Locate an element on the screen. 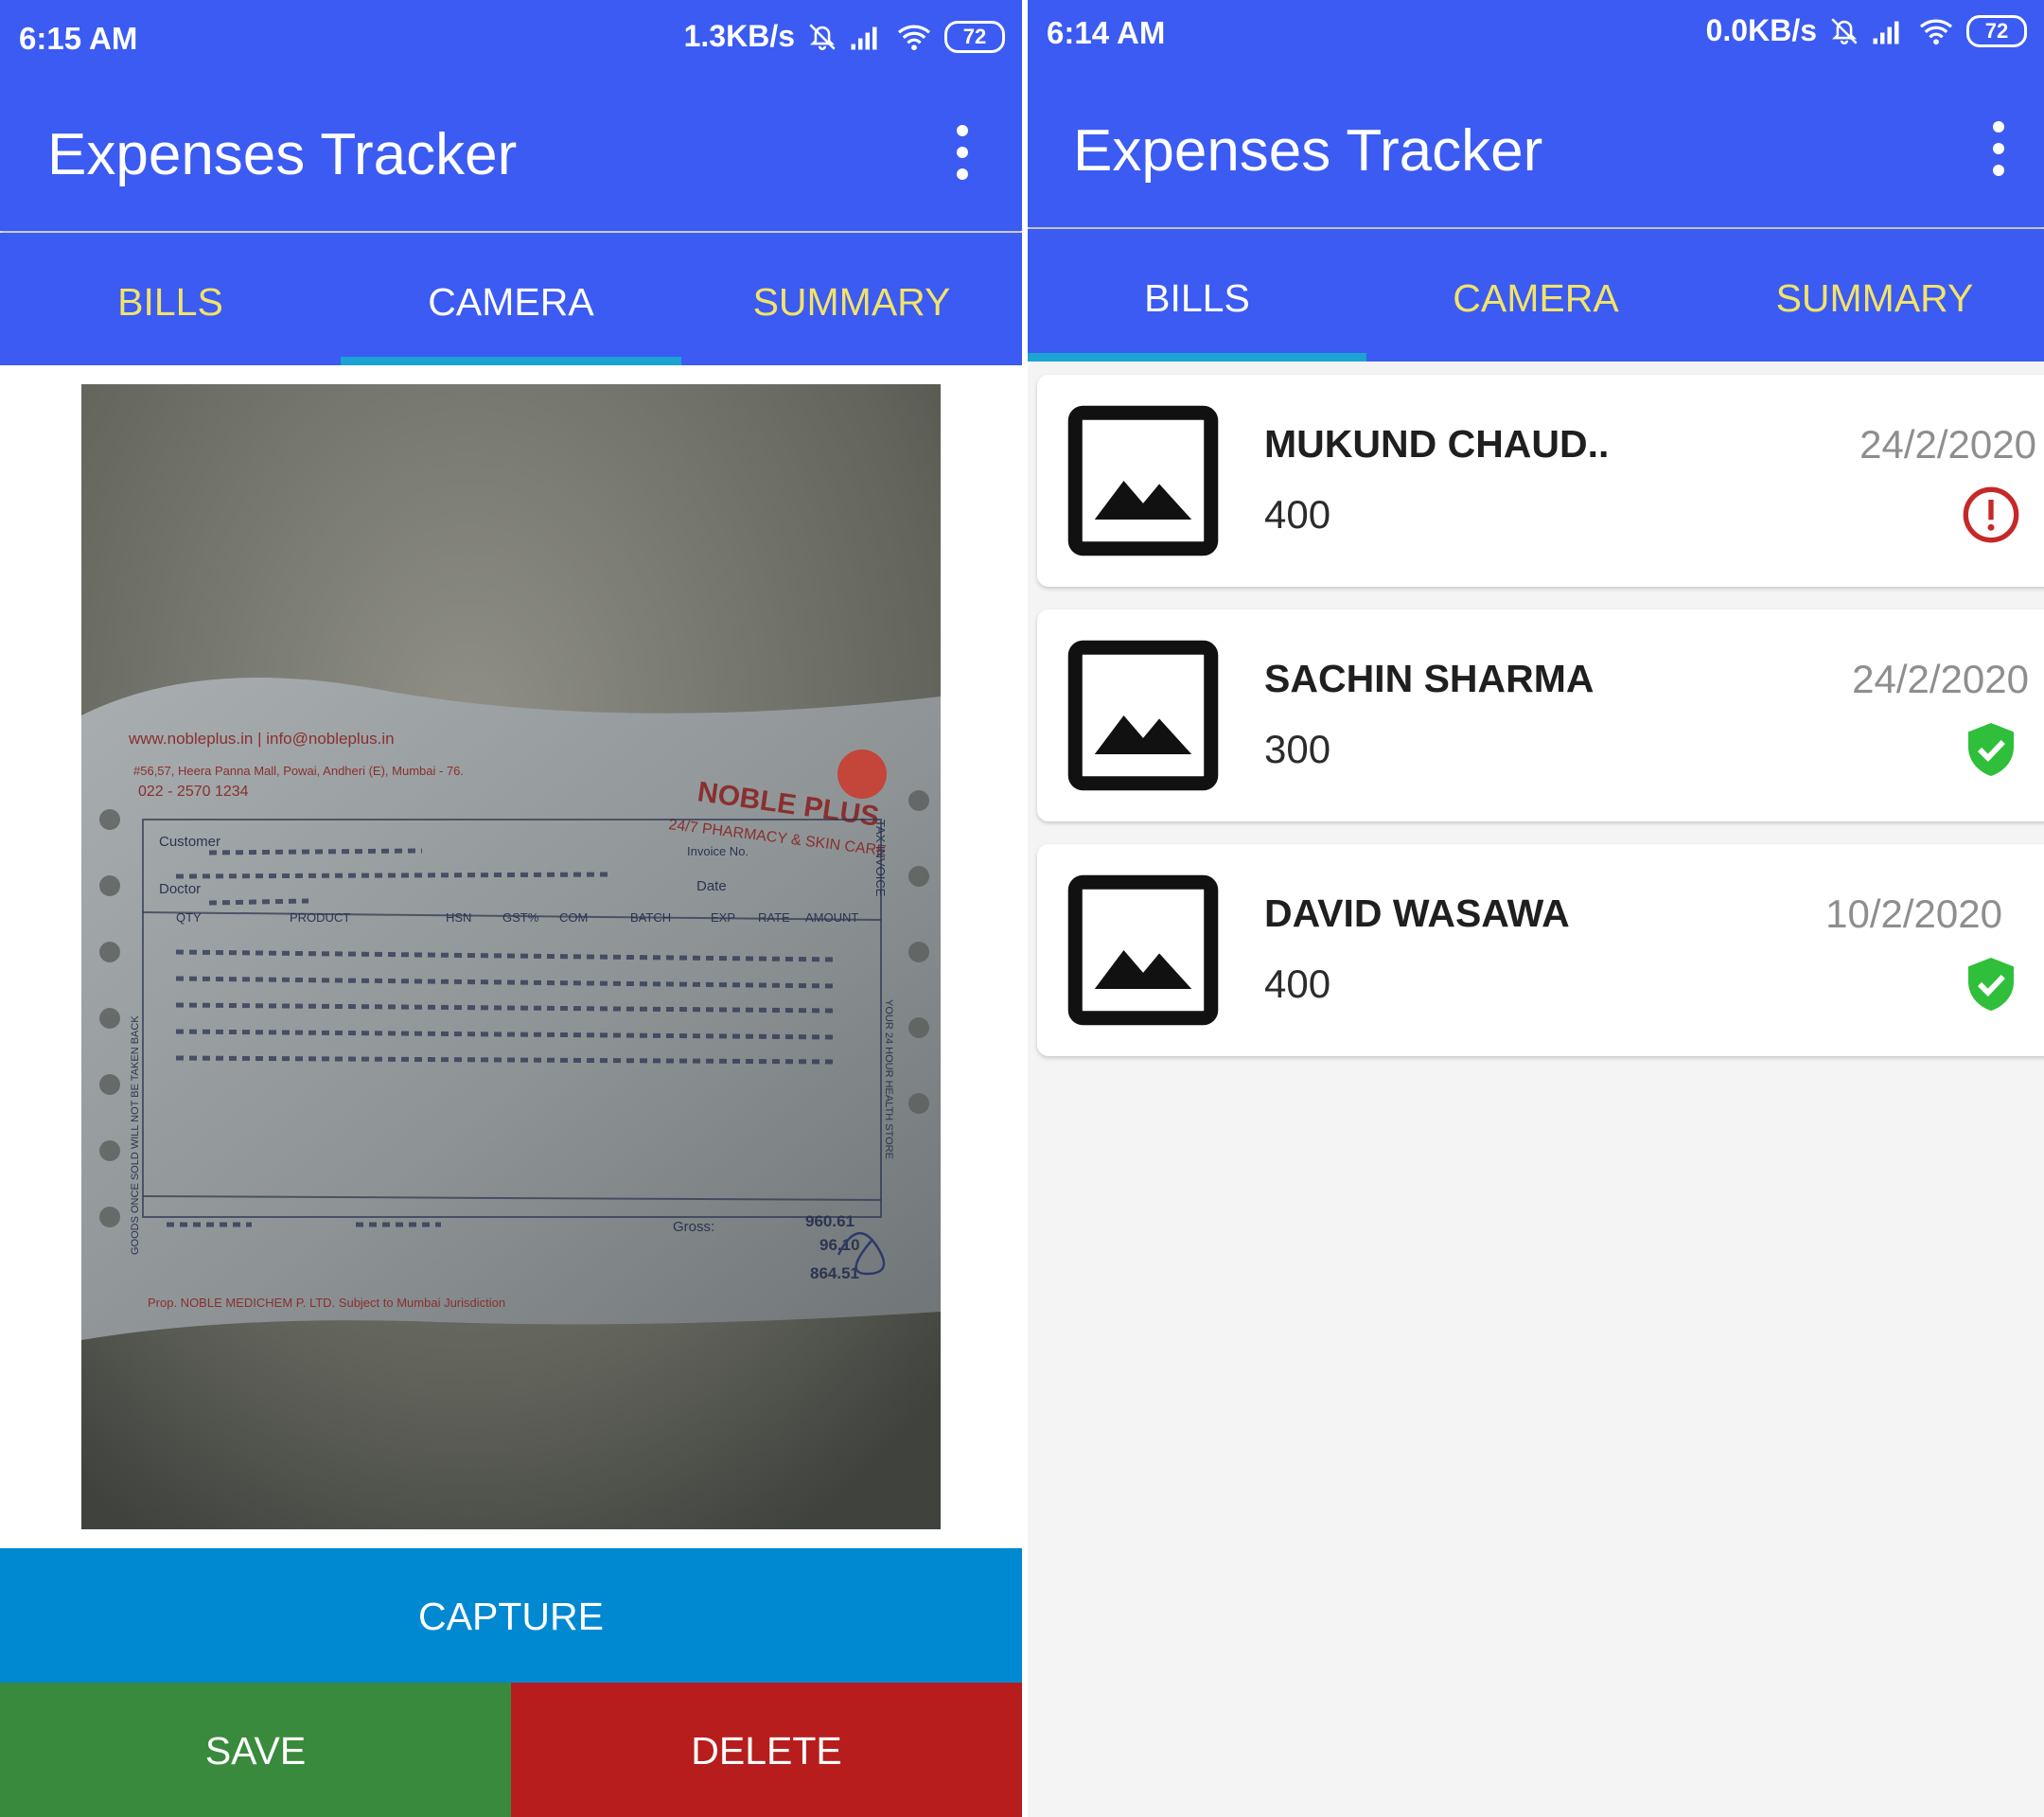  receipt-net: 864.51 is located at coordinates (834, 1273).